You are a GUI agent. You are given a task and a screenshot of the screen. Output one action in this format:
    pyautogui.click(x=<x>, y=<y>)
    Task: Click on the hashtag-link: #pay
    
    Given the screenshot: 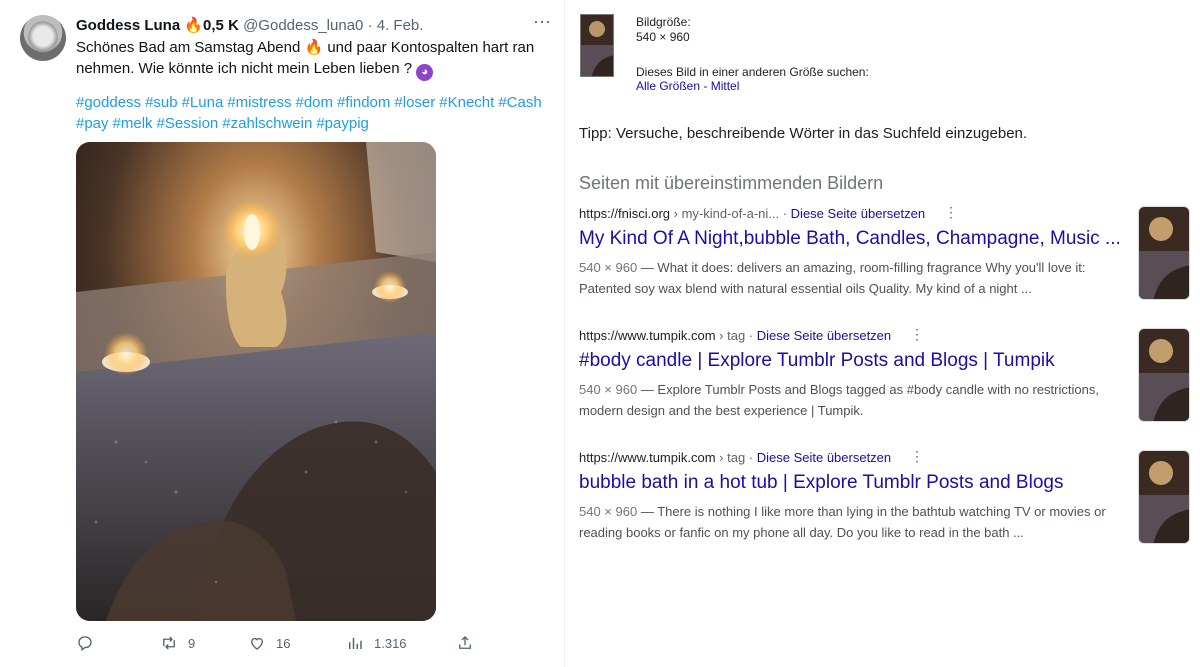 What is the action you would take?
    pyautogui.click(x=92, y=123)
    